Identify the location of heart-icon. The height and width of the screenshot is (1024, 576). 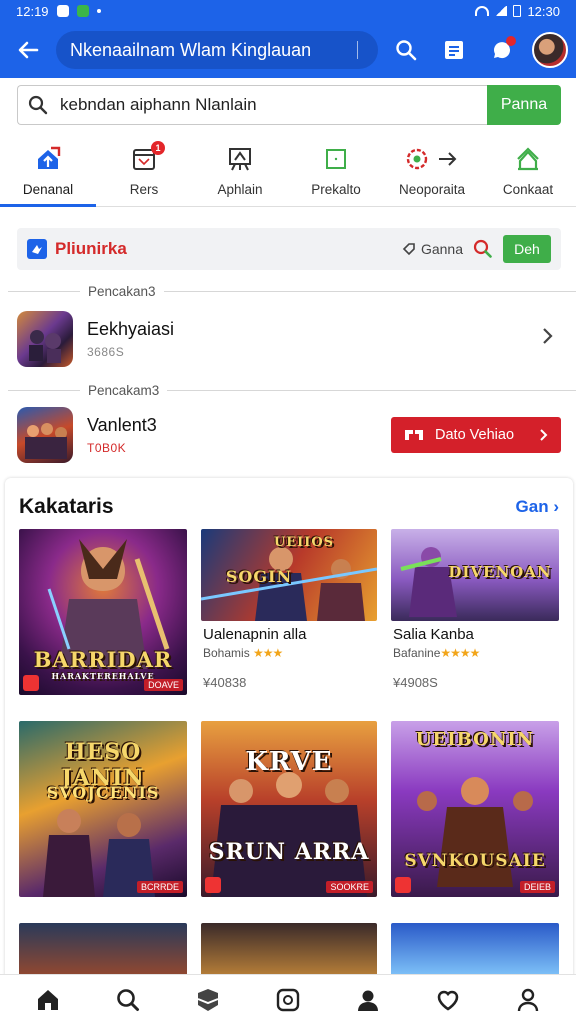
(448, 1000).